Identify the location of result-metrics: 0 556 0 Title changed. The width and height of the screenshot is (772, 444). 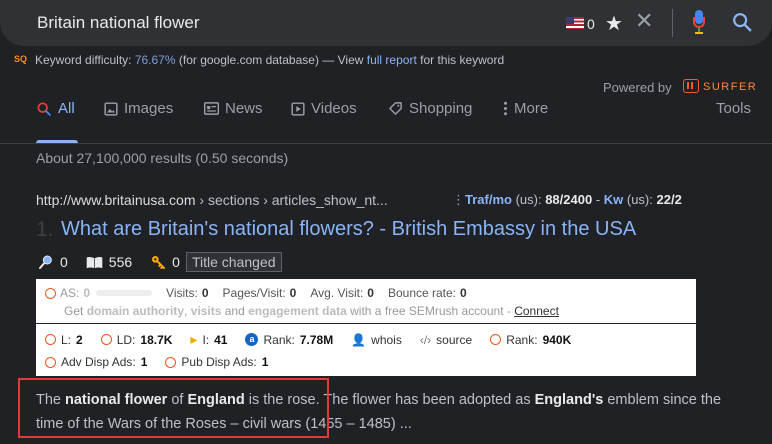
(160, 262).